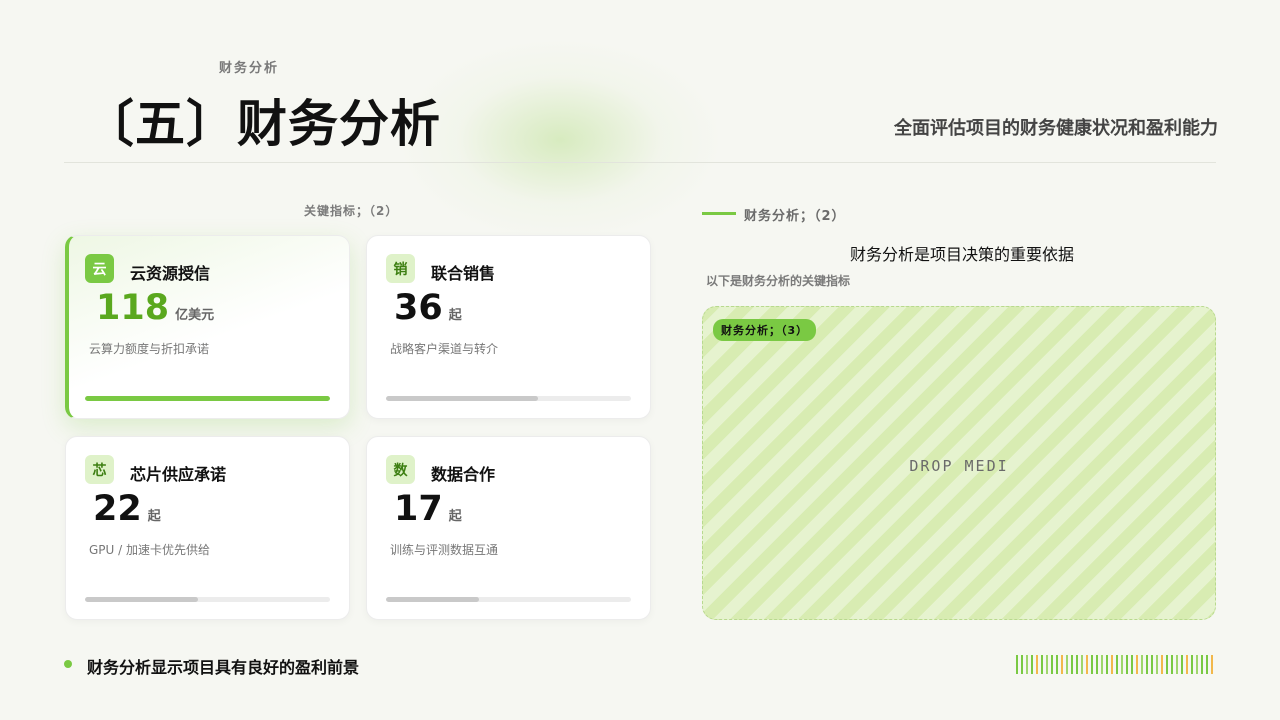 This screenshot has width=1280, height=720. I want to click on page-title: 〔五〕财务分析, so click(262, 124).